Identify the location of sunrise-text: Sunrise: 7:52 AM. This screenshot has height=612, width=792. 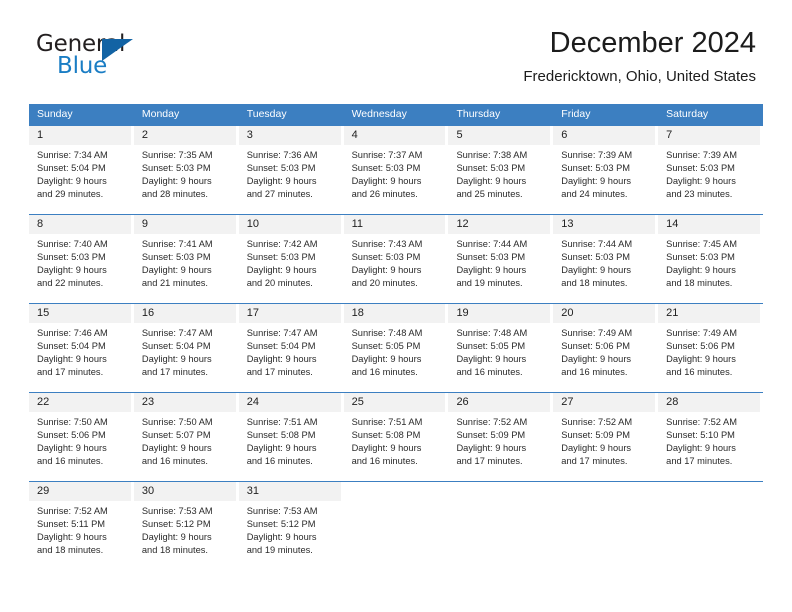
(597, 422).